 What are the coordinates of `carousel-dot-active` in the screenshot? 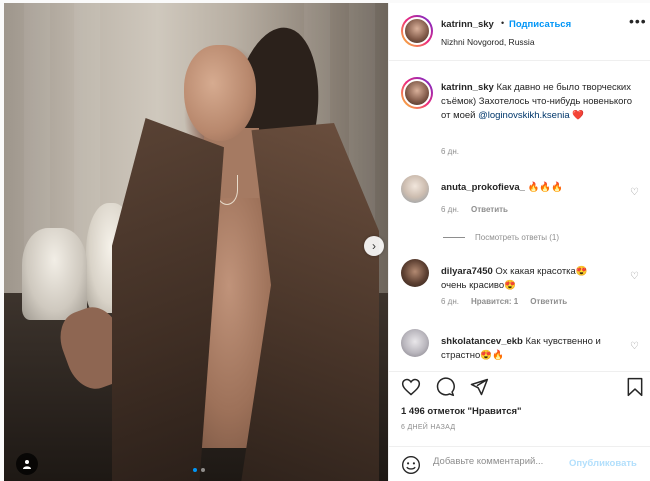 It's located at (195, 470).